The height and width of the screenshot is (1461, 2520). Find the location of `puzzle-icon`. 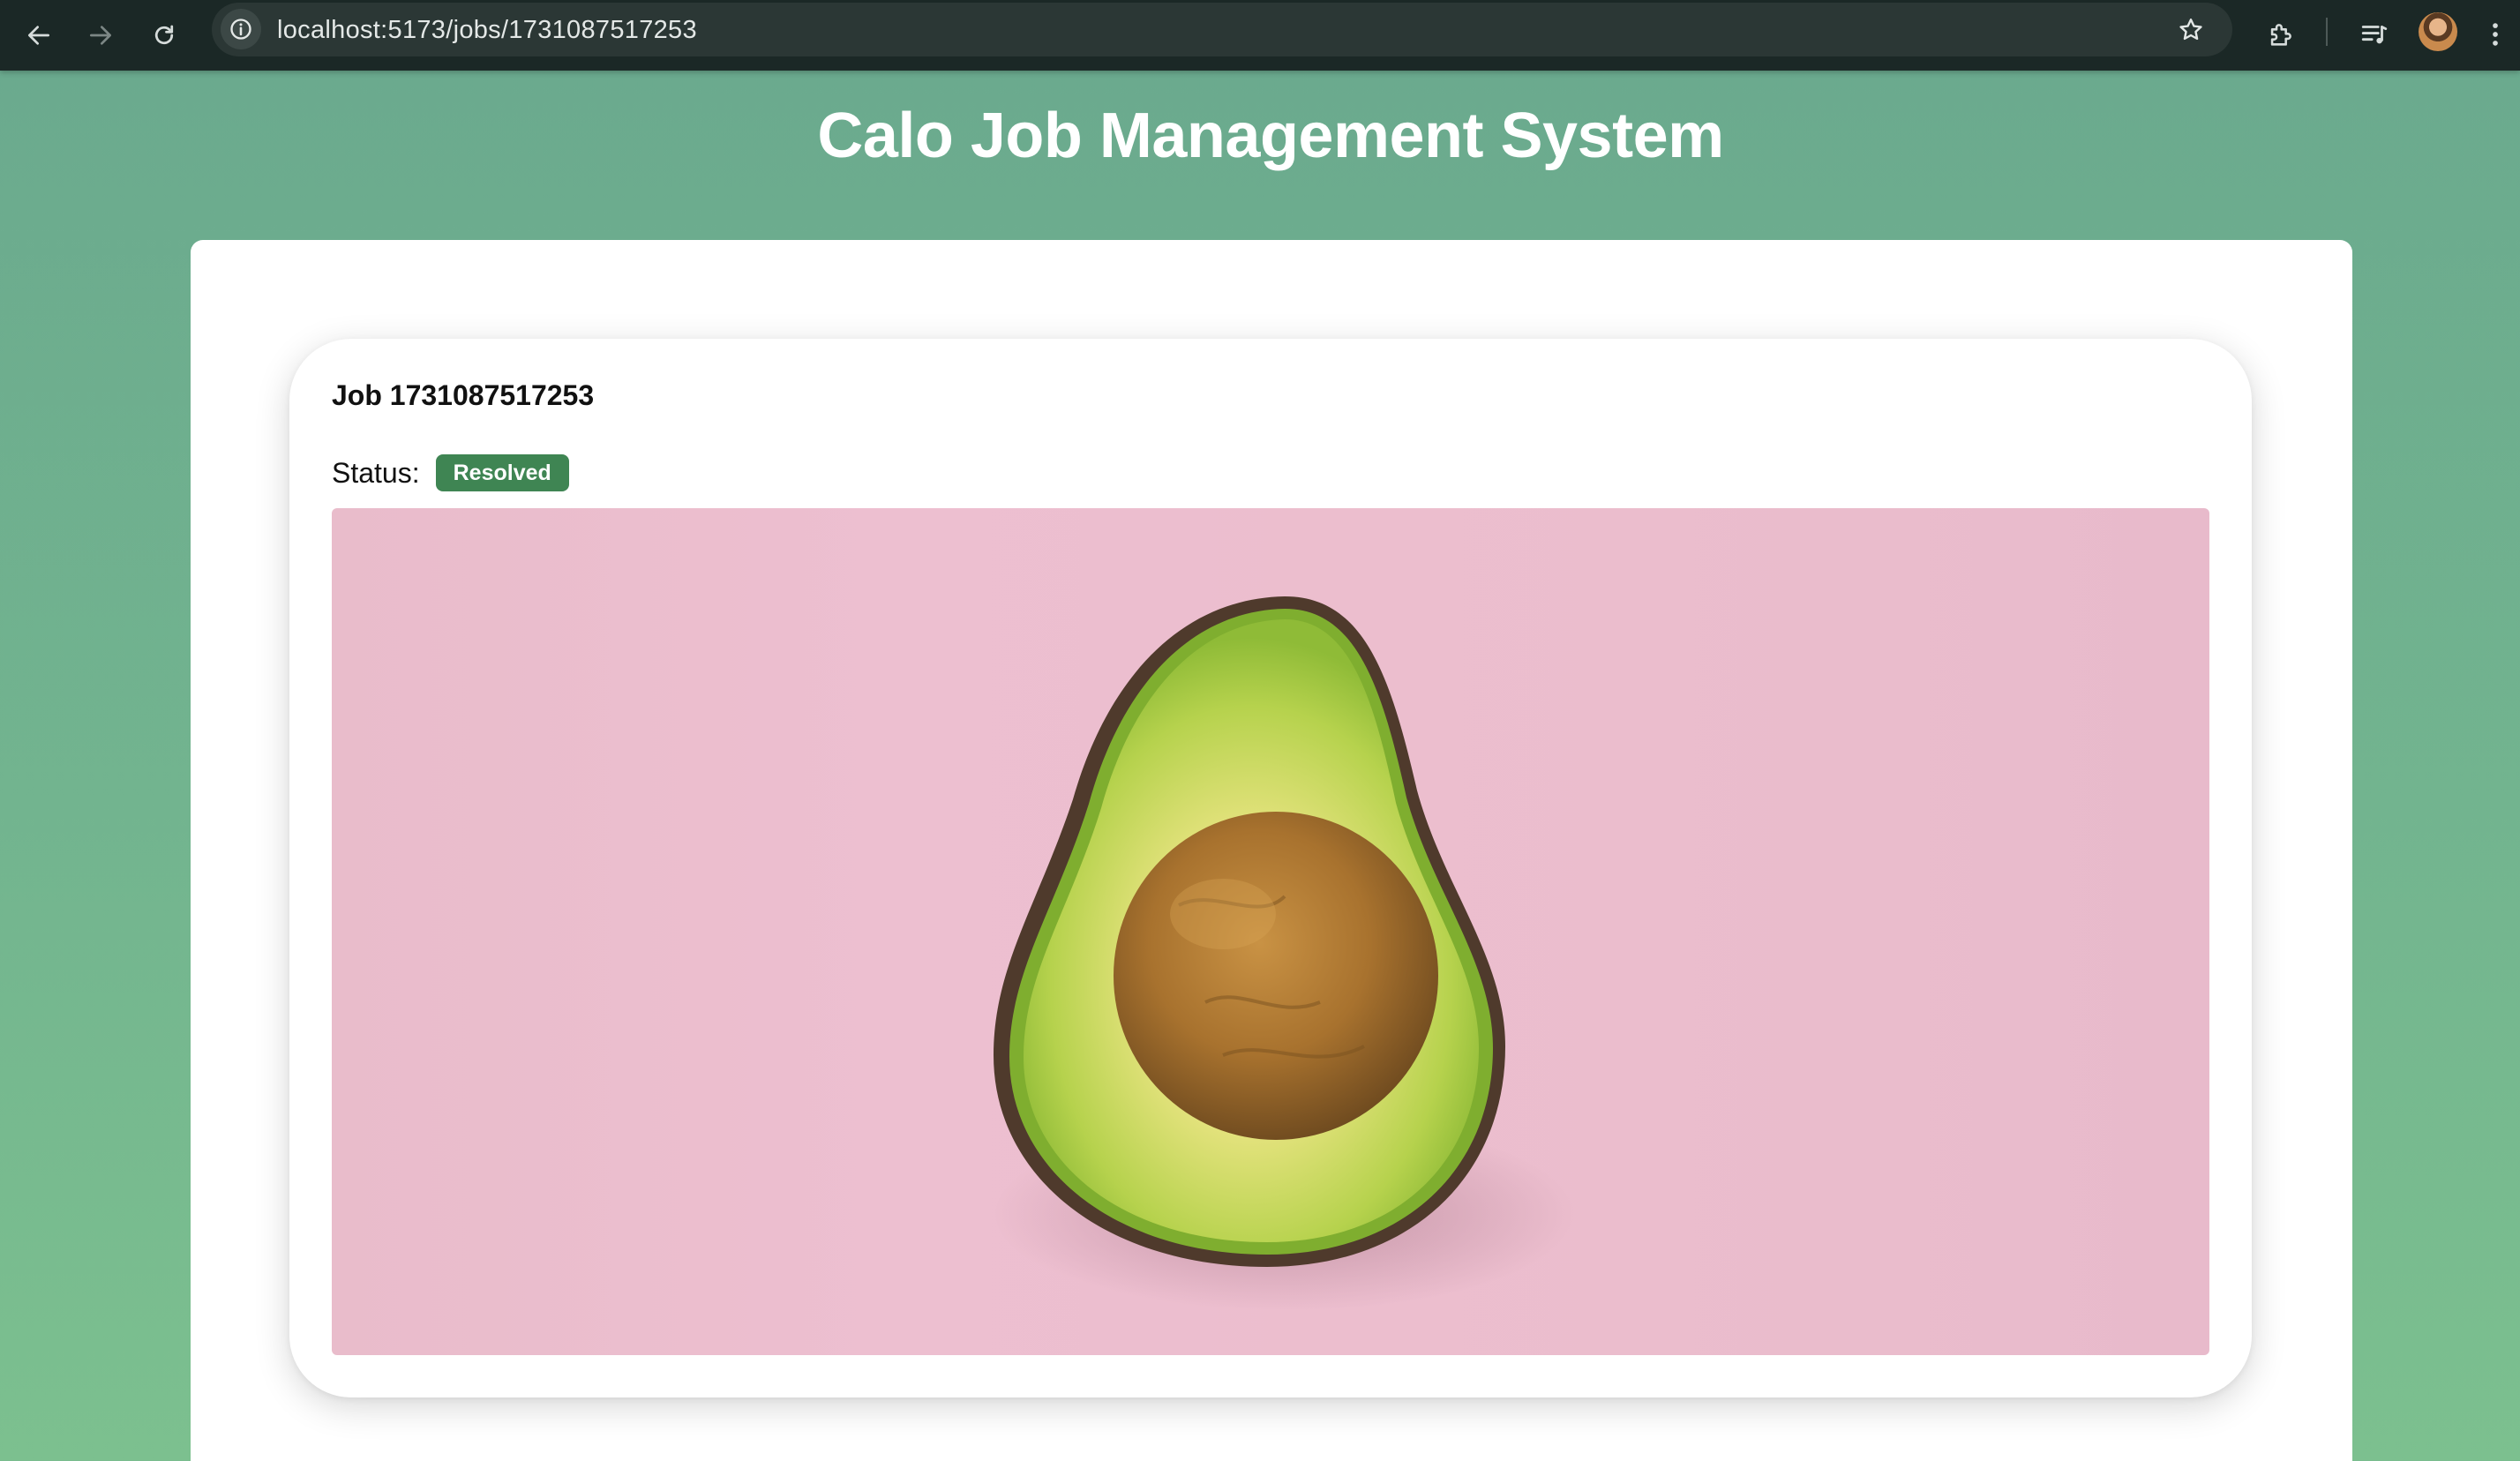

puzzle-icon is located at coordinates (2280, 35).